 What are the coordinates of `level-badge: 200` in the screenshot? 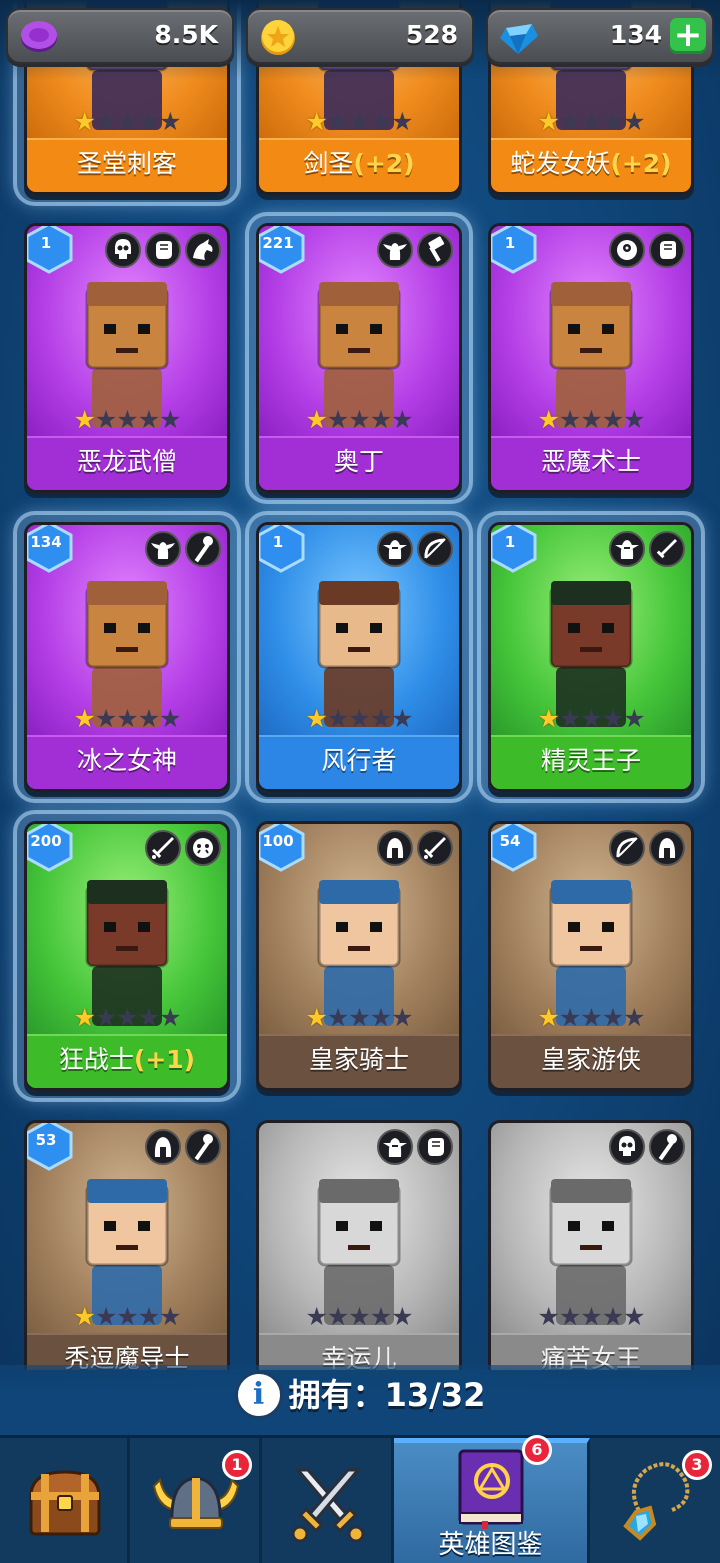 It's located at (51, 848).